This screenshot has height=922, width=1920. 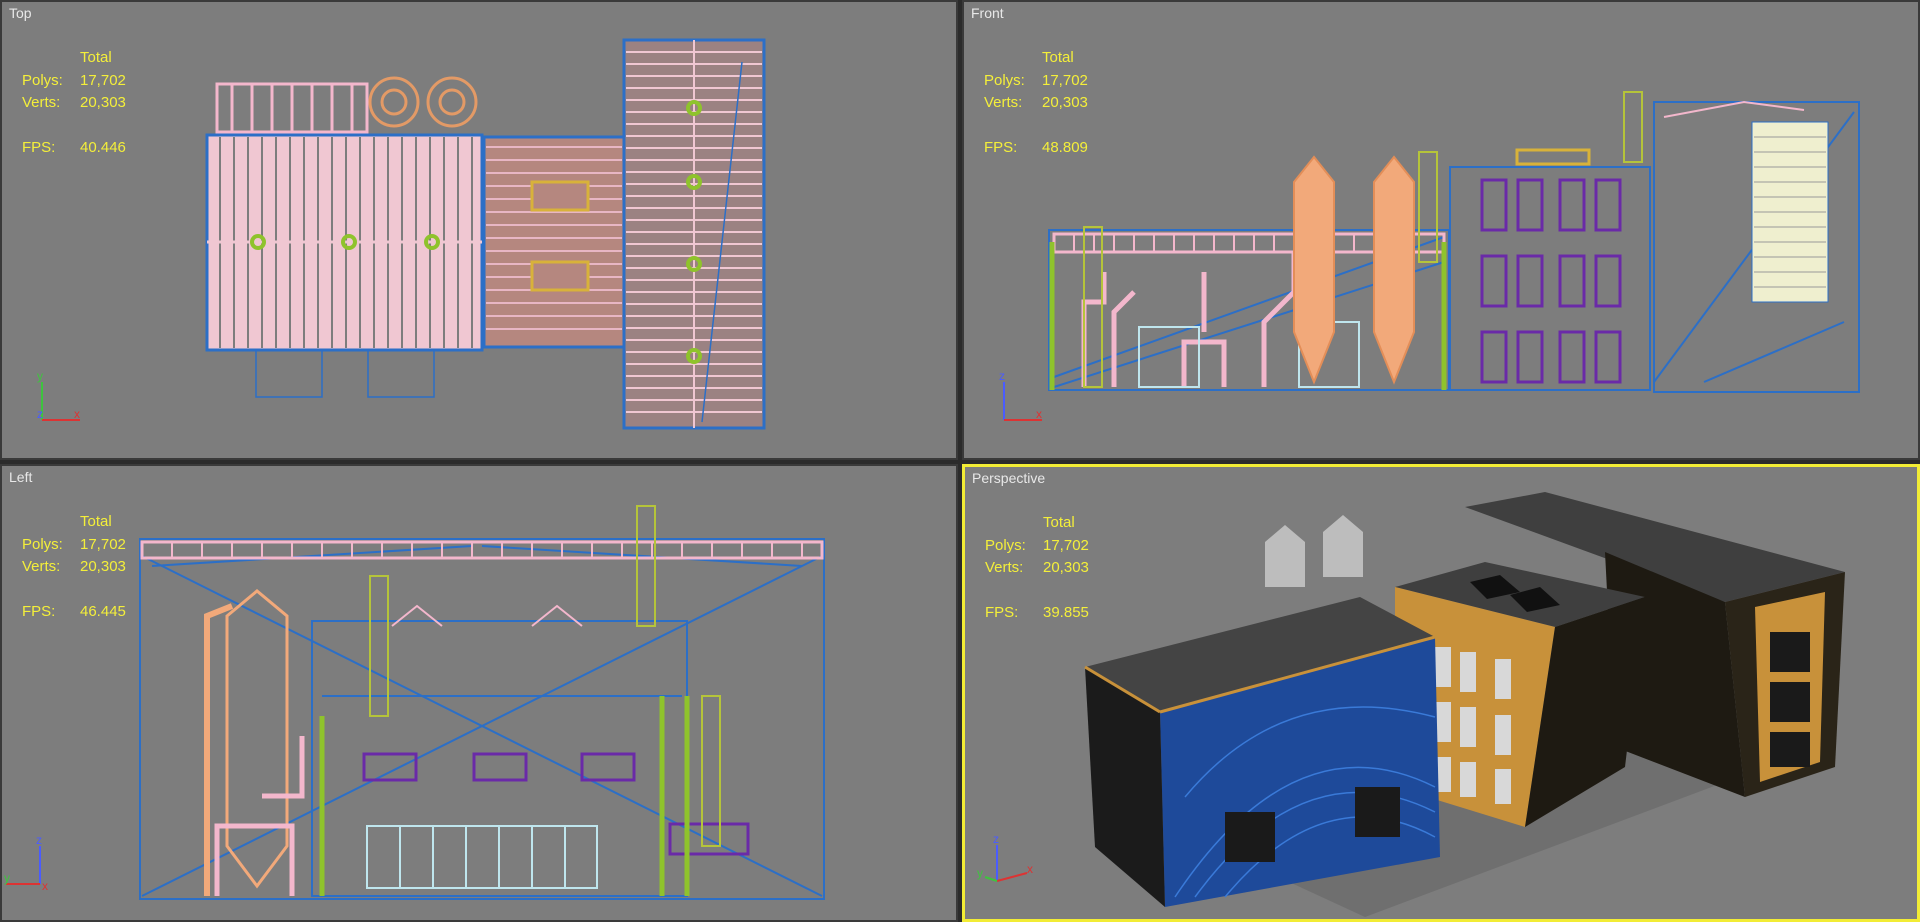 What do you see at coordinates (58, 395) in the screenshot?
I see `axis-tripod-icon: y x z` at bounding box center [58, 395].